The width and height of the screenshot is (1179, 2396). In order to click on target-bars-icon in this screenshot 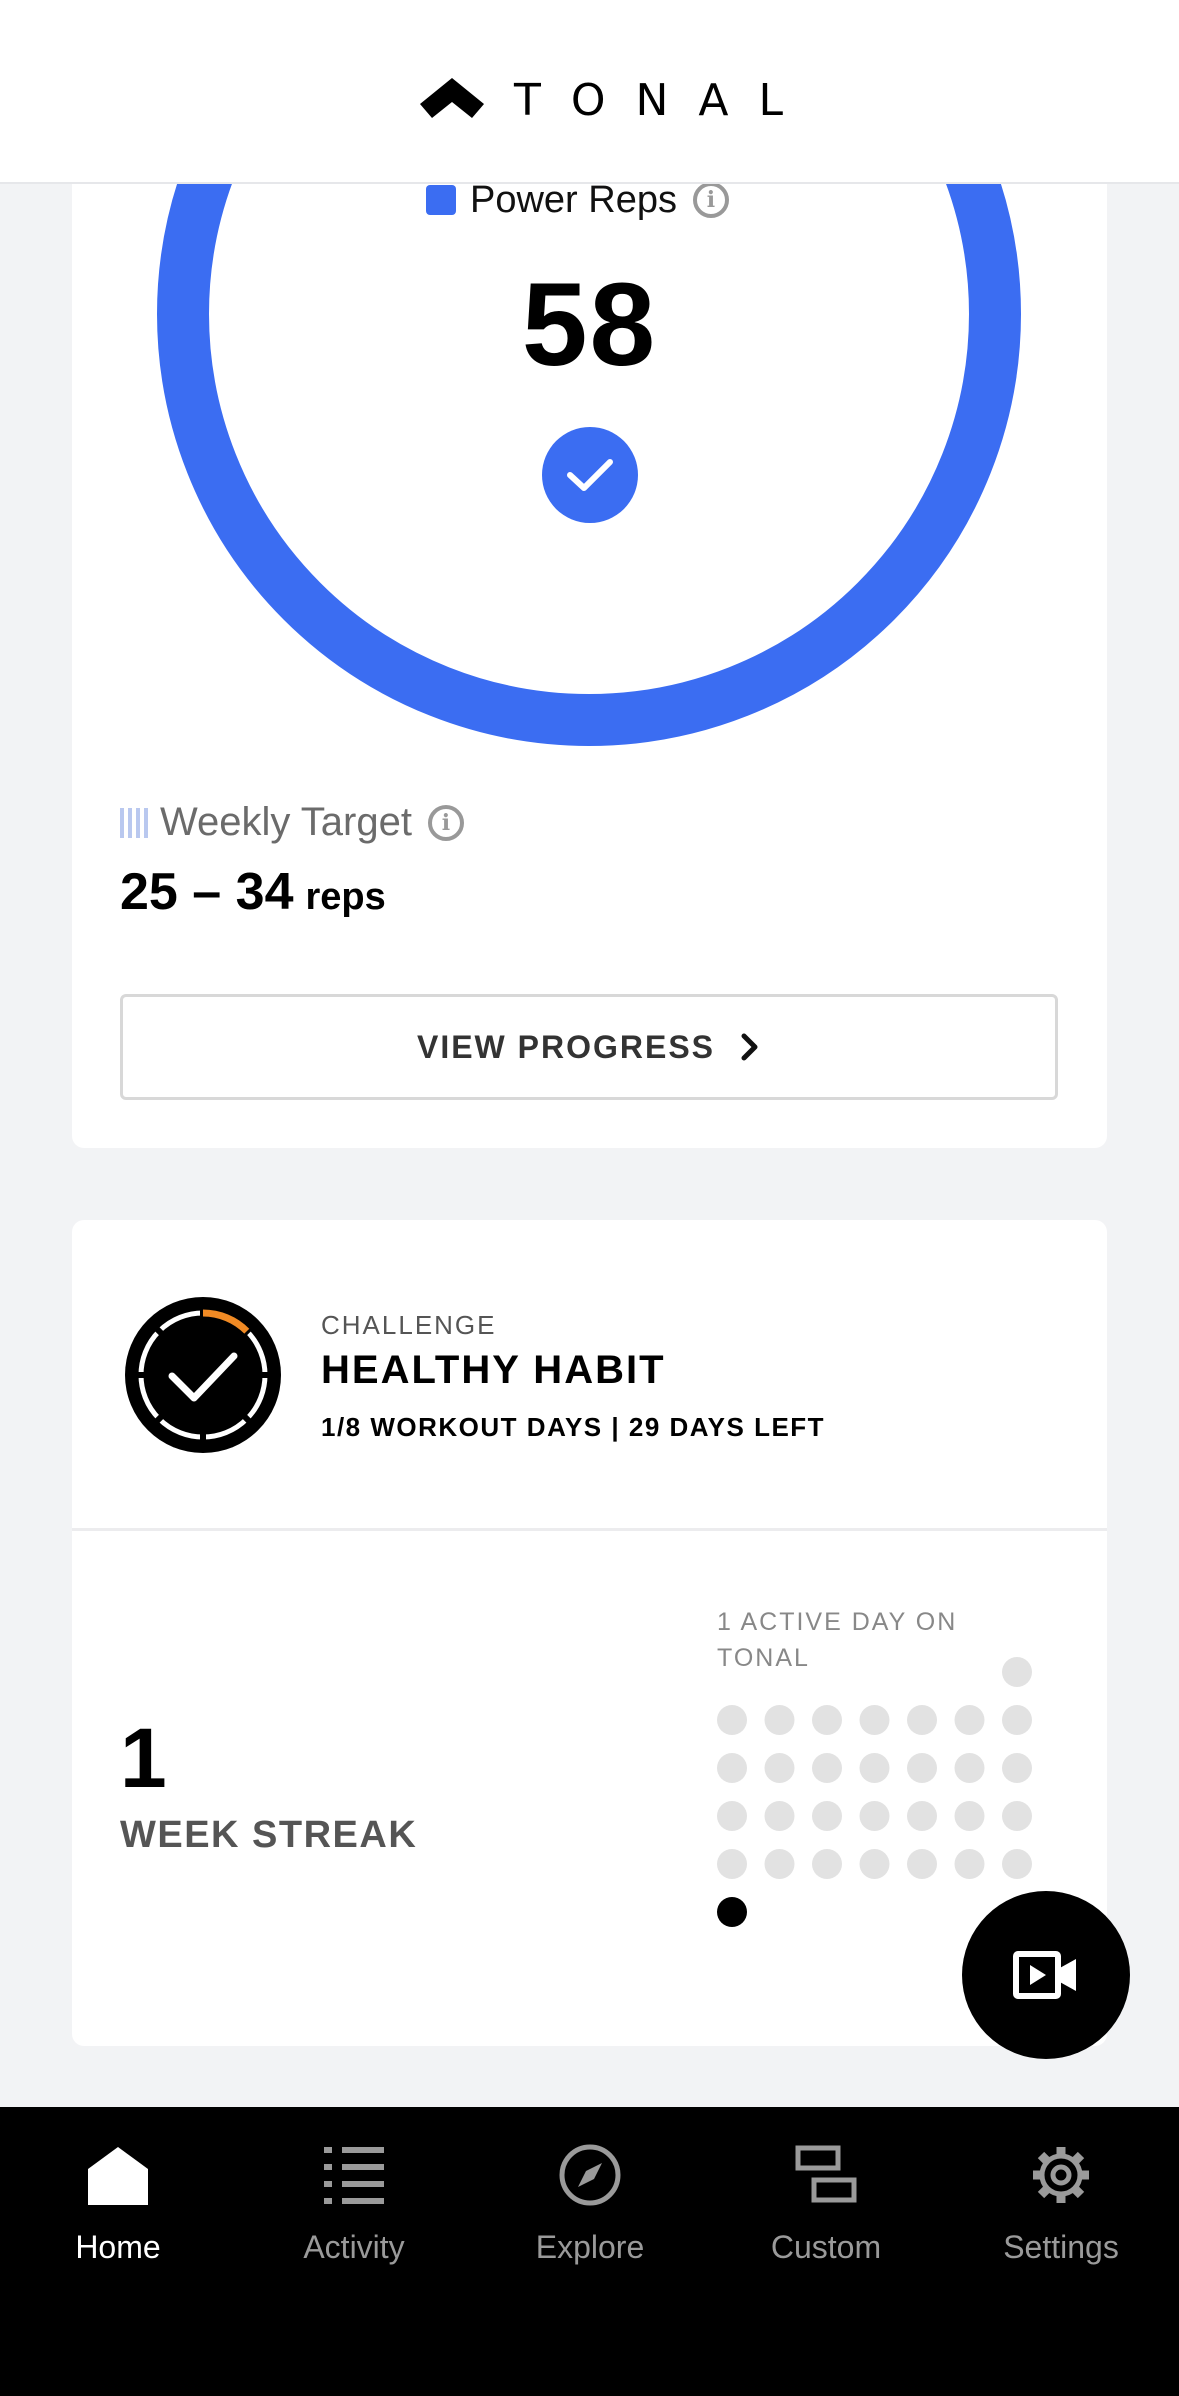, I will do `click(134, 822)`.